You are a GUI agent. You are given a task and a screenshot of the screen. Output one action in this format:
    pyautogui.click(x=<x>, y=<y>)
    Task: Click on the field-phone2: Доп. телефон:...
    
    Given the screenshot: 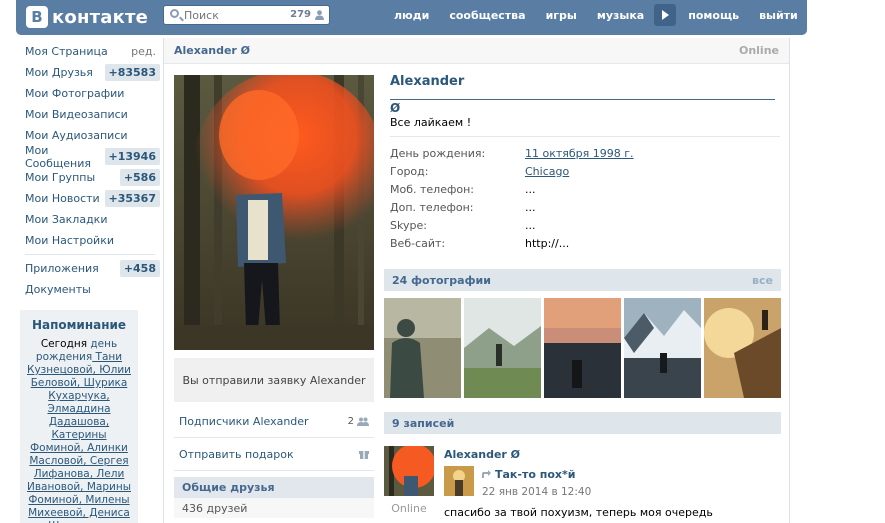 What is the action you would take?
    pyautogui.click(x=512, y=207)
    